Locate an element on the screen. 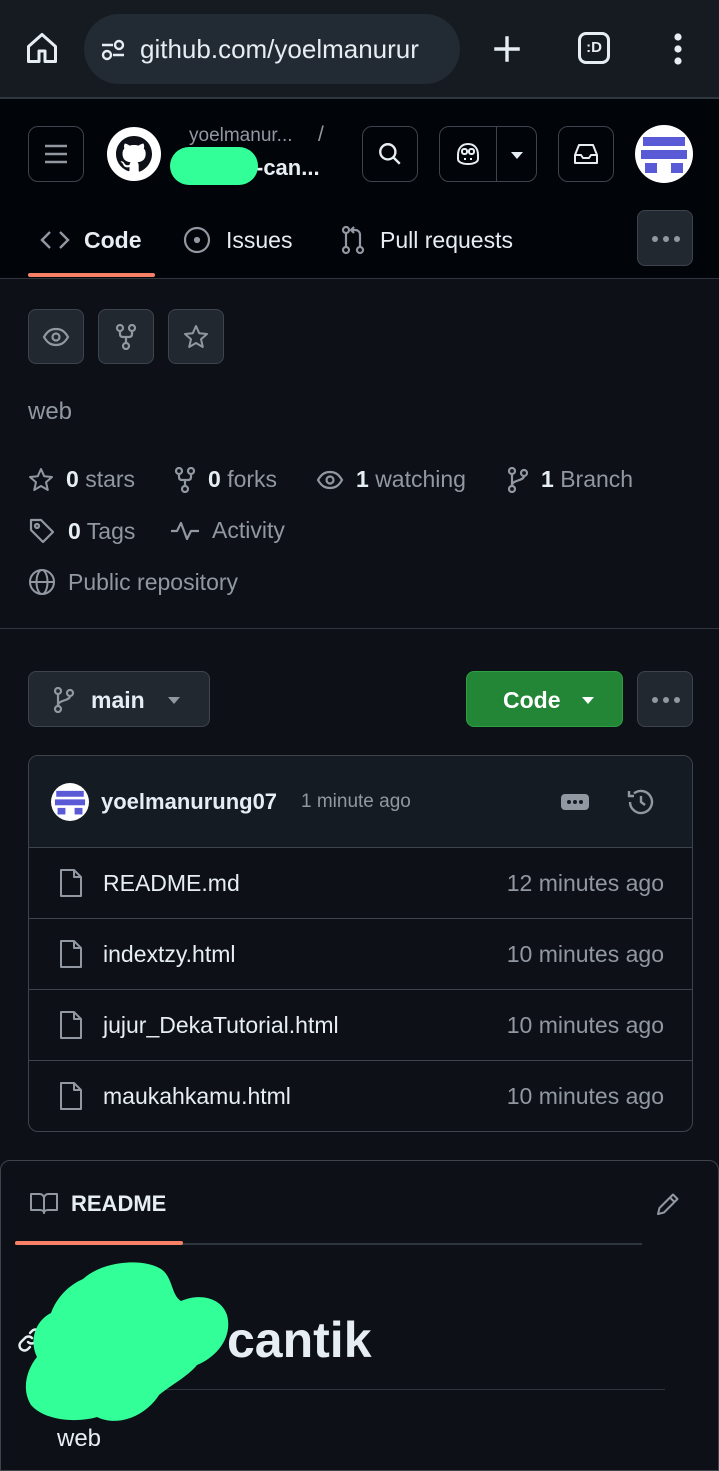 Image resolution: width=719 pixels, height=1471 pixels. readme-body-text: web is located at coordinates (79, 1438).